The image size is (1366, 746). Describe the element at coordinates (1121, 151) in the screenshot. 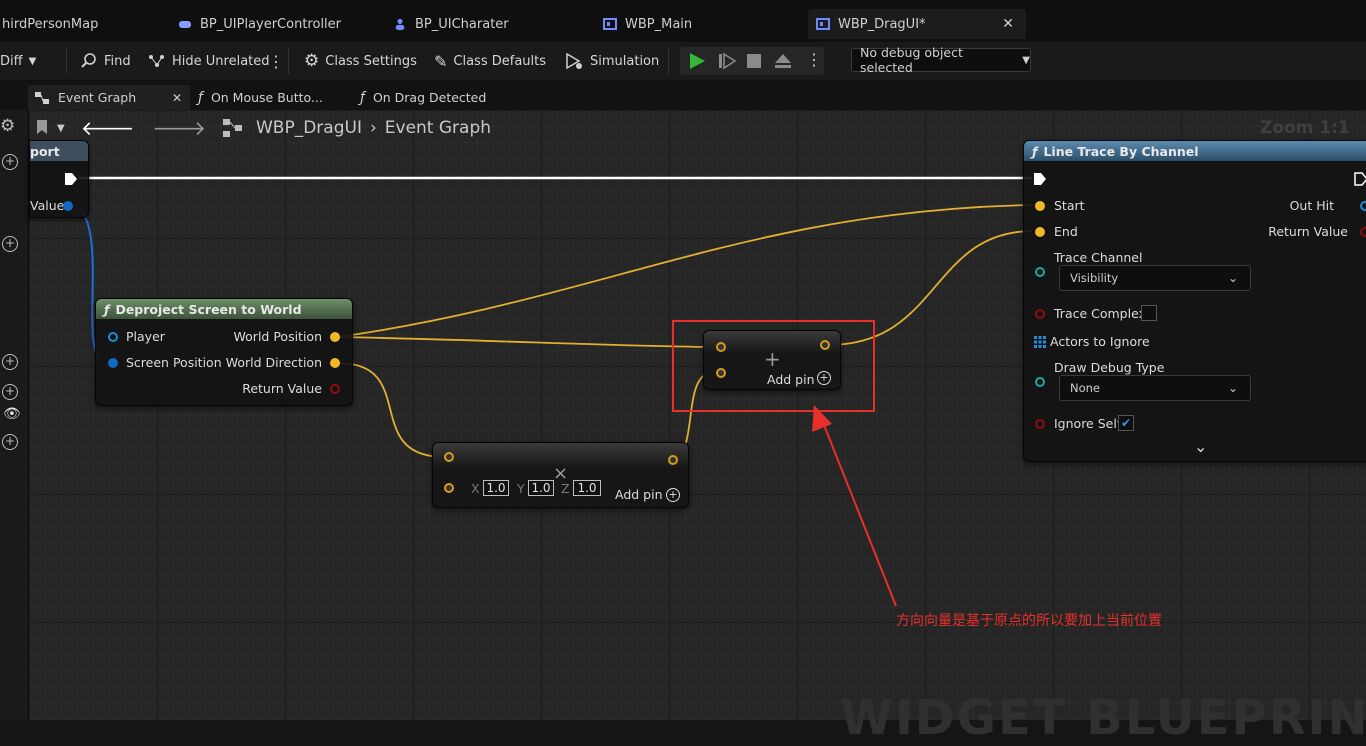

I see `node-title: Line Trace By Channel` at that location.